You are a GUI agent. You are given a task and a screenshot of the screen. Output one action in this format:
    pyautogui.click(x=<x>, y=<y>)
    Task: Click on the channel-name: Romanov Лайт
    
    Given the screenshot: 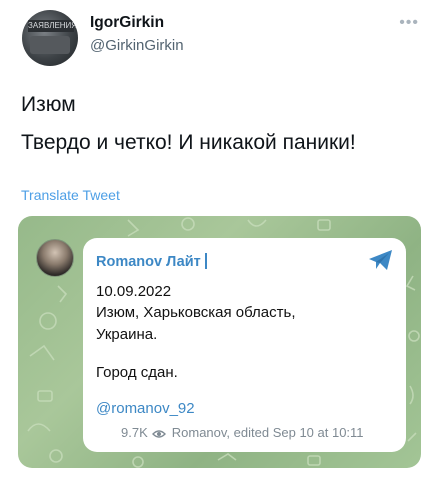 What is the action you would take?
    pyautogui.click(x=148, y=262)
    